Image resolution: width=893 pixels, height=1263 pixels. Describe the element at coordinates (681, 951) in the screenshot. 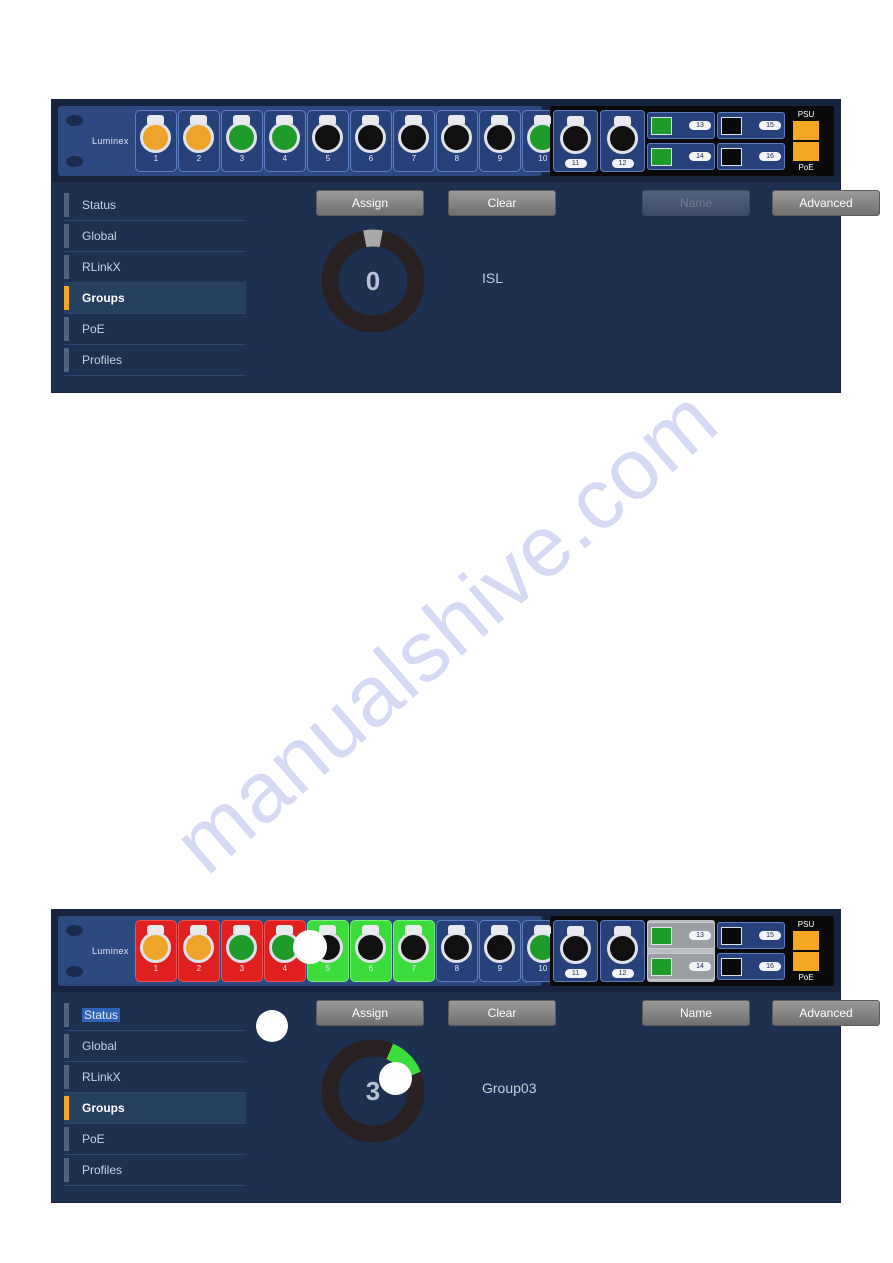

I see `sfp-group-left-bottom: 13 14` at that location.